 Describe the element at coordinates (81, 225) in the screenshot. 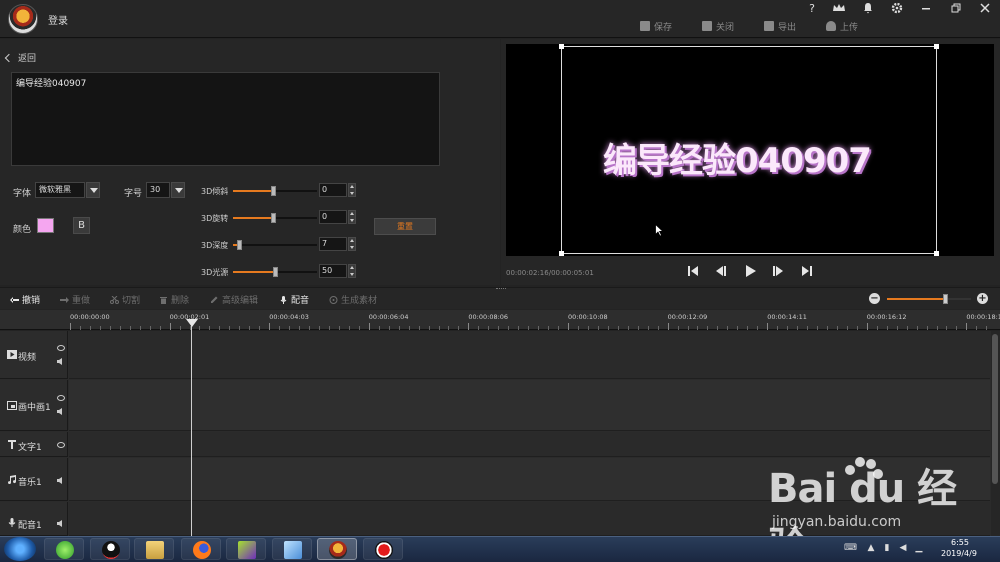

I see `bold-button: B` at that location.